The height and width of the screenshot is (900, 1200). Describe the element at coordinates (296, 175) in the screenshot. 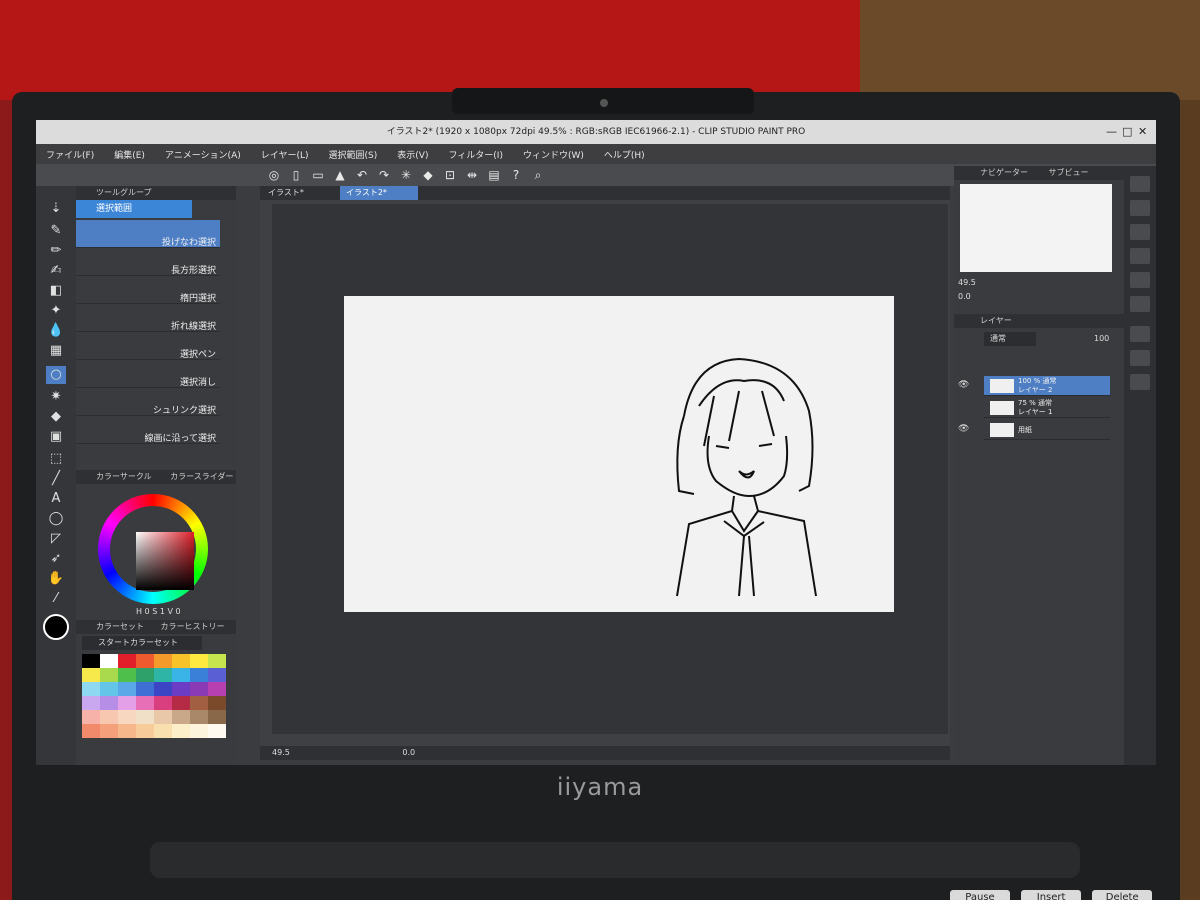

I see `new-file-icon: ▯` at that location.